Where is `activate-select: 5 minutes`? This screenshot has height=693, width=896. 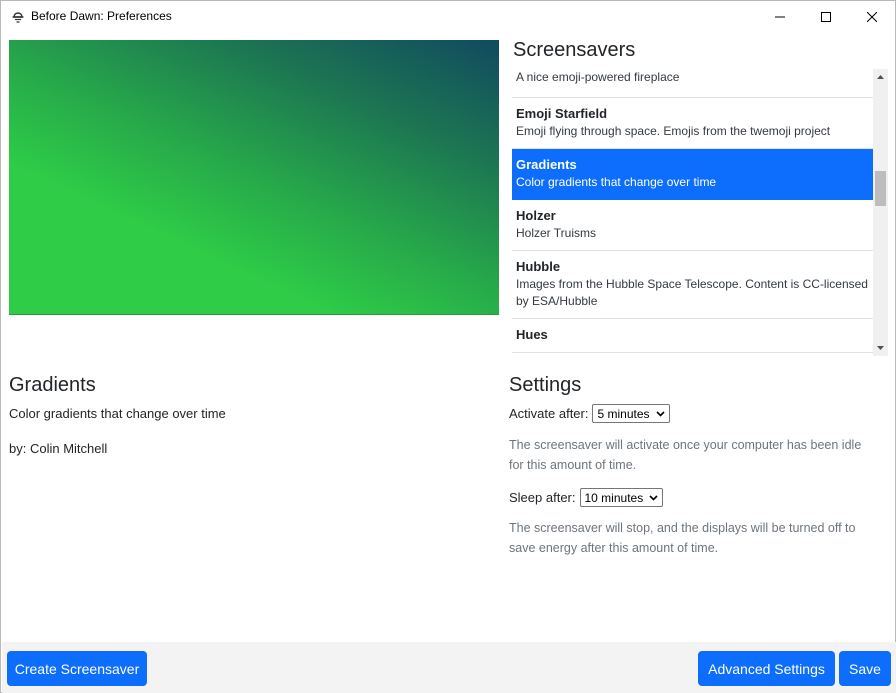 activate-select: 5 minutes is located at coordinates (631, 413).